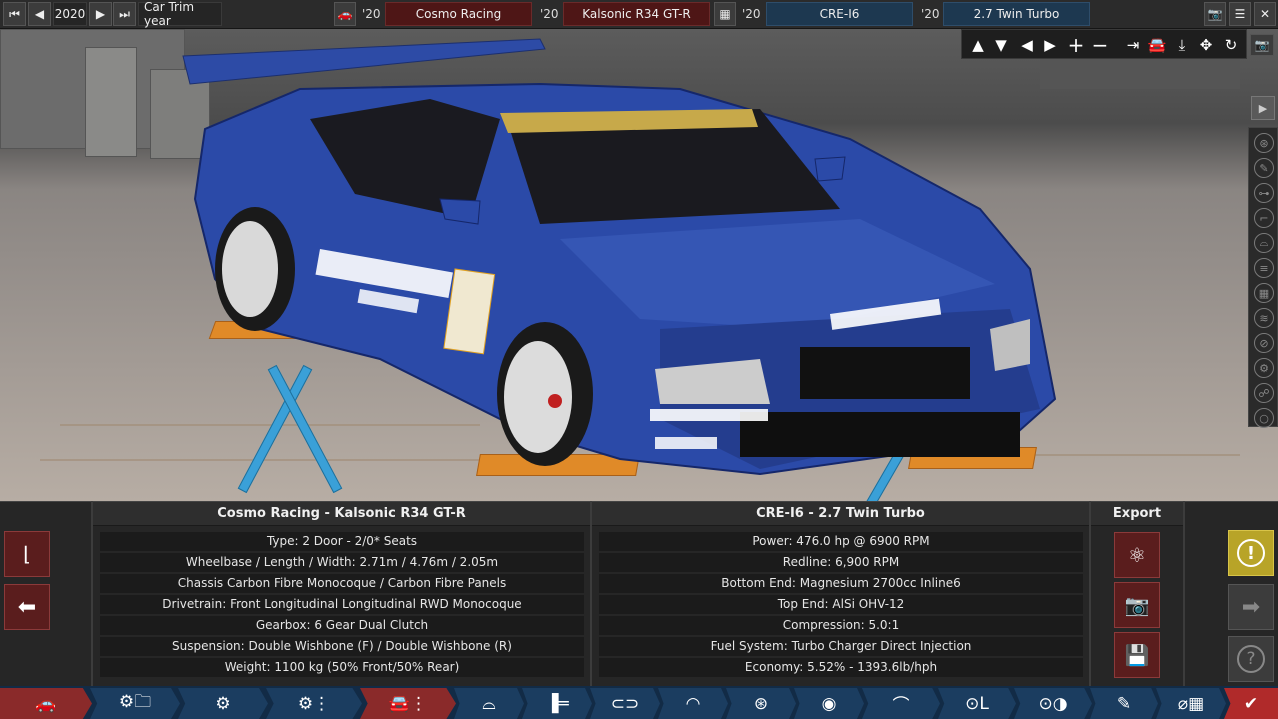  Describe the element at coordinates (557, 703) in the screenshot. I see `tab-chassis: ▐═` at that location.